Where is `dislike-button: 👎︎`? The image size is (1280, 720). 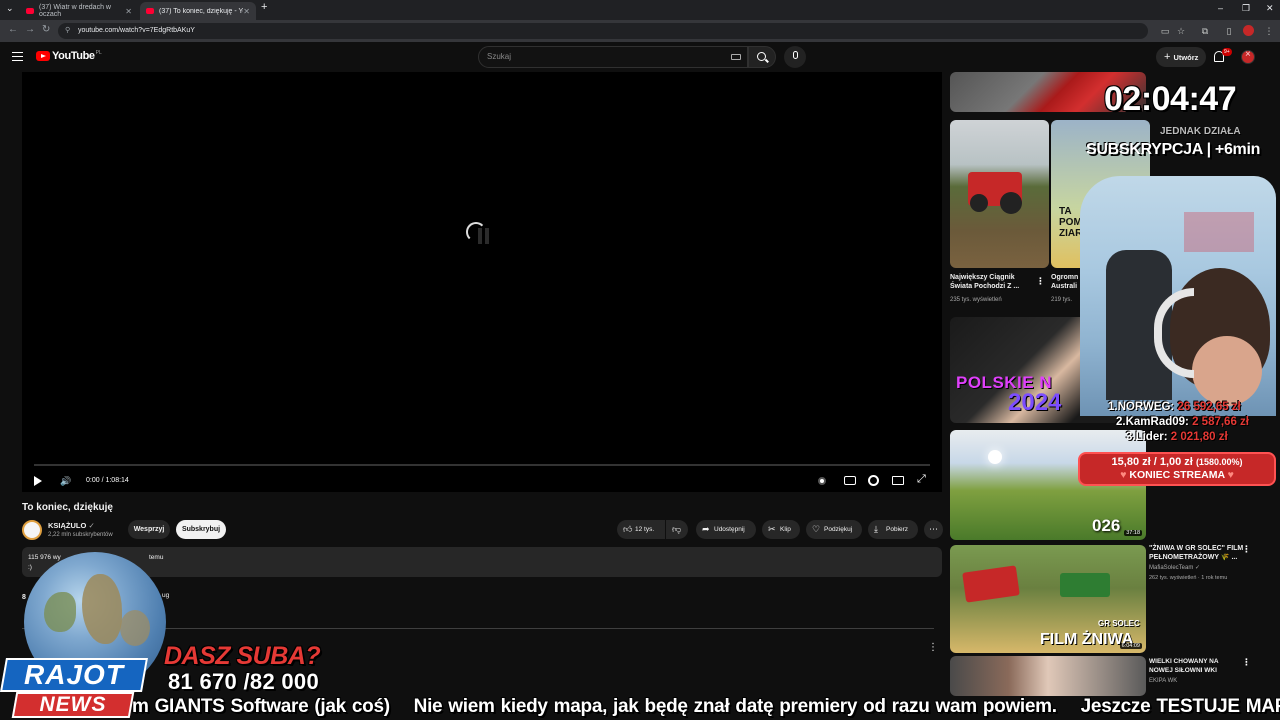 dislike-button: 👎︎ is located at coordinates (677, 529).